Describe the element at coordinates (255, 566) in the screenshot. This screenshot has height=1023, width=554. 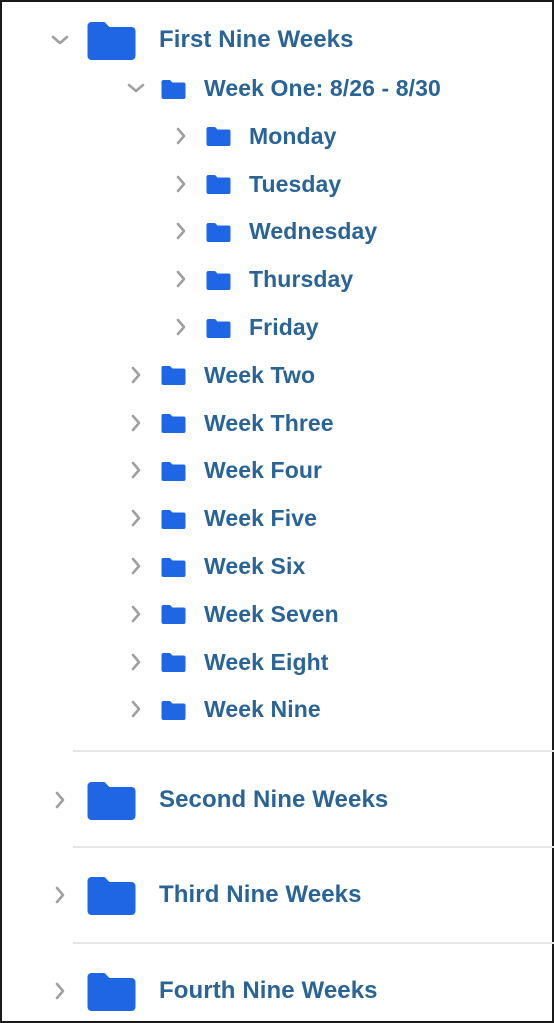
I see `folder-label: Week Six` at that location.